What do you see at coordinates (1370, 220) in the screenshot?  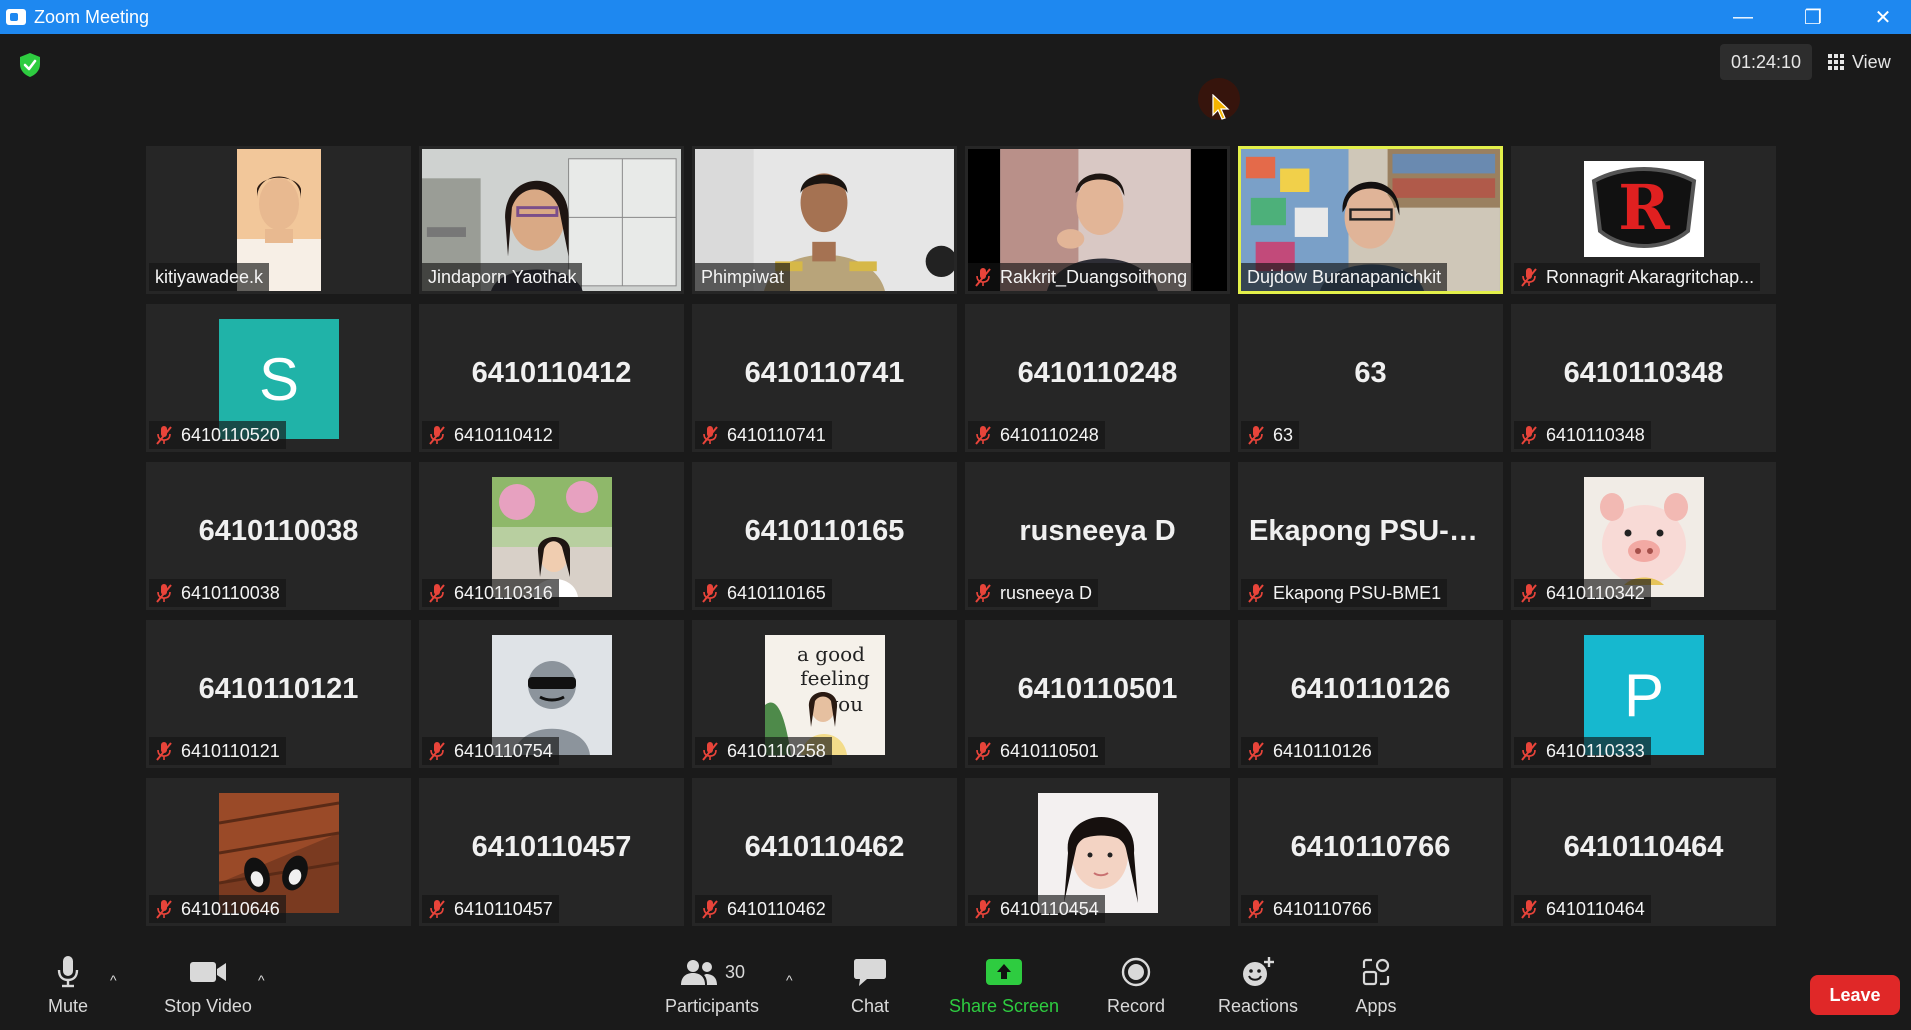 I see `participant-tile: Dujdow Buranapanichkit` at bounding box center [1370, 220].